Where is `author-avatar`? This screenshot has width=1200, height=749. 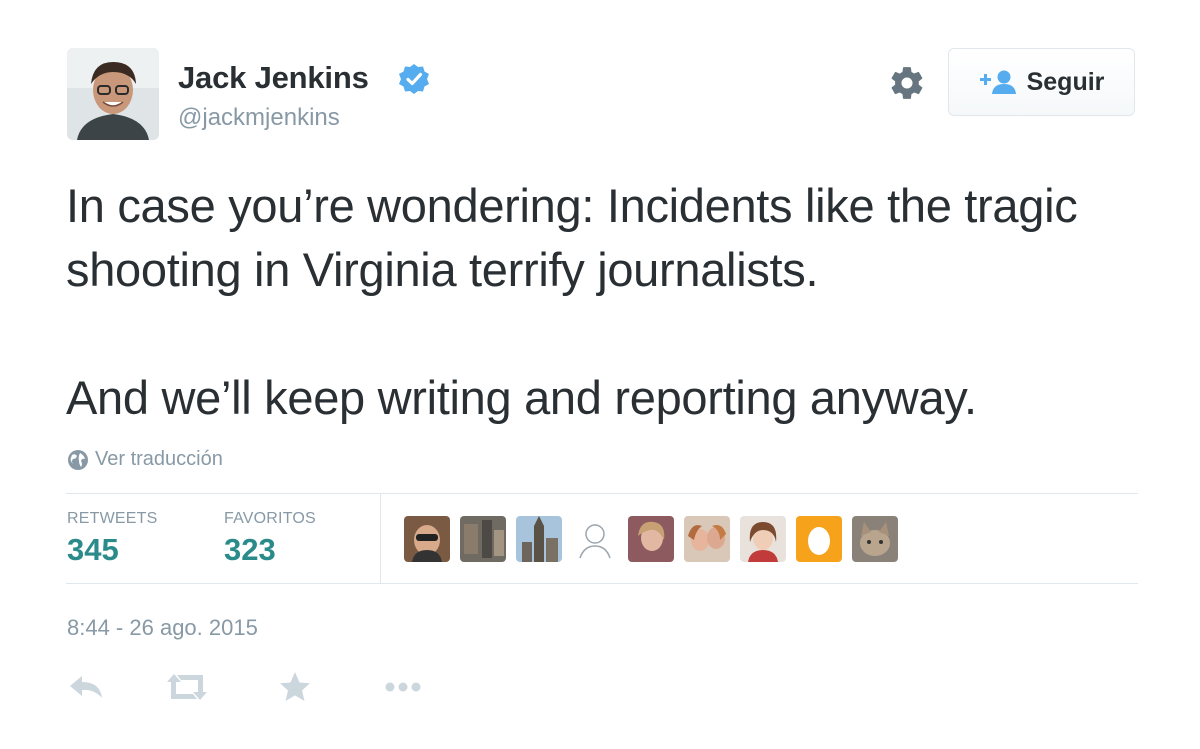 author-avatar is located at coordinates (113, 94).